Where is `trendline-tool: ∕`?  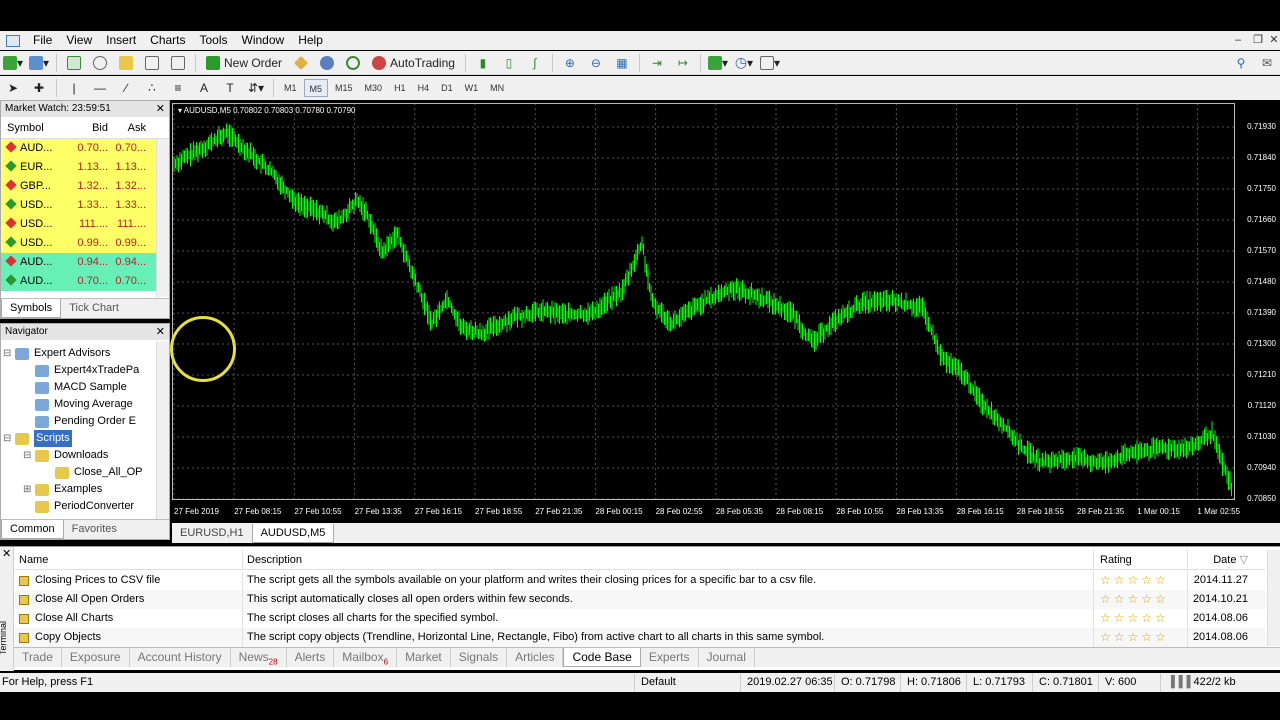
trendline-tool: ∕ is located at coordinates (126, 88).